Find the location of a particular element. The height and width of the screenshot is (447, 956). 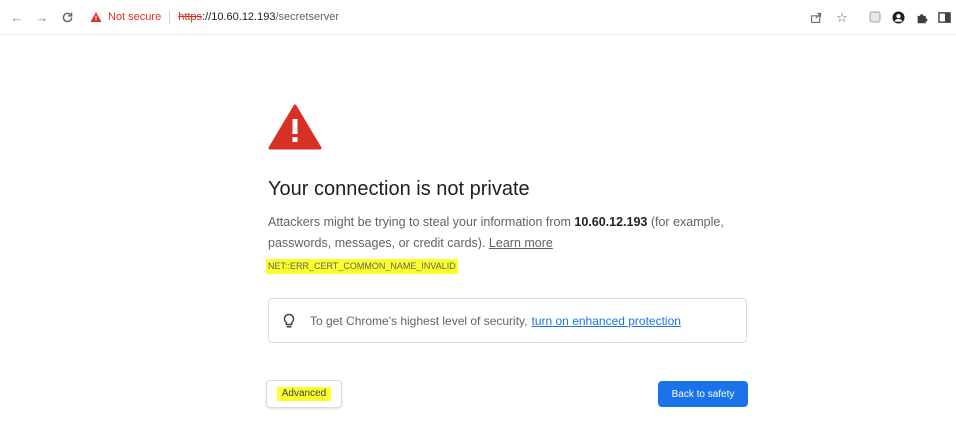

description-host: 10.60.12.193 is located at coordinates (611, 222).